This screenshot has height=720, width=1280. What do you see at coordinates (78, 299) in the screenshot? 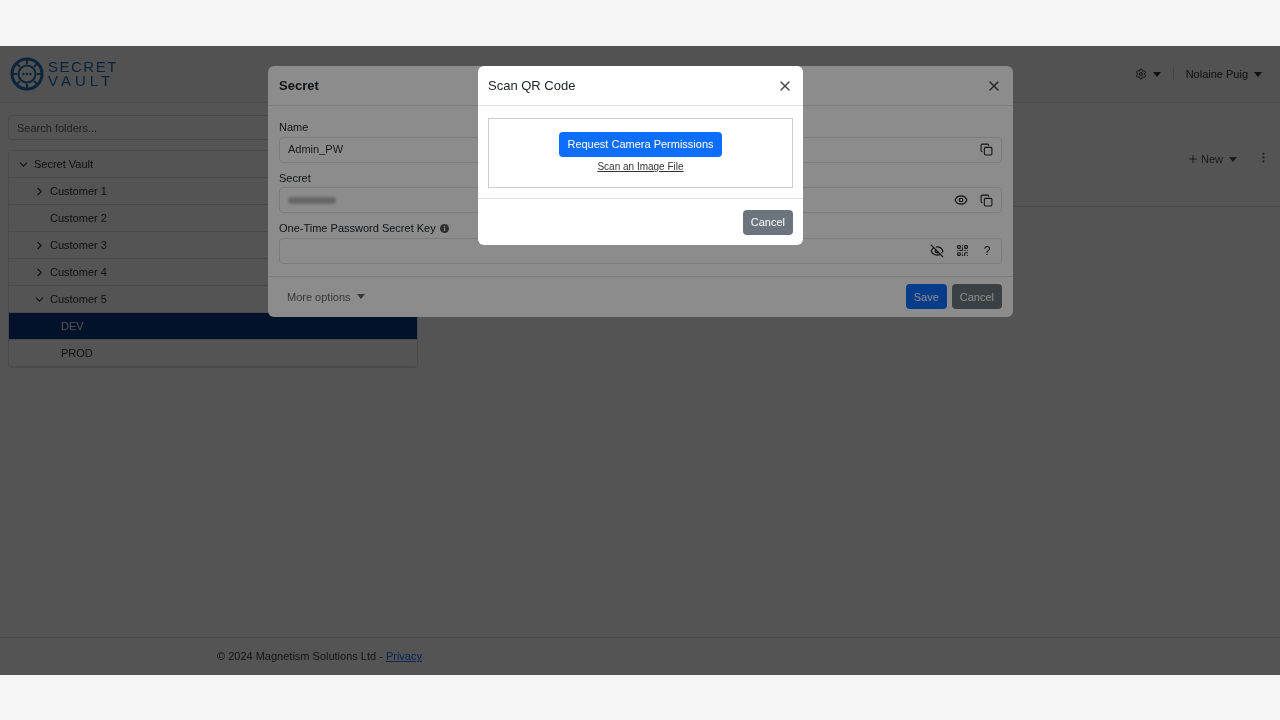
I see `tree-item-label: Customer 5` at bounding box center [78, 299].